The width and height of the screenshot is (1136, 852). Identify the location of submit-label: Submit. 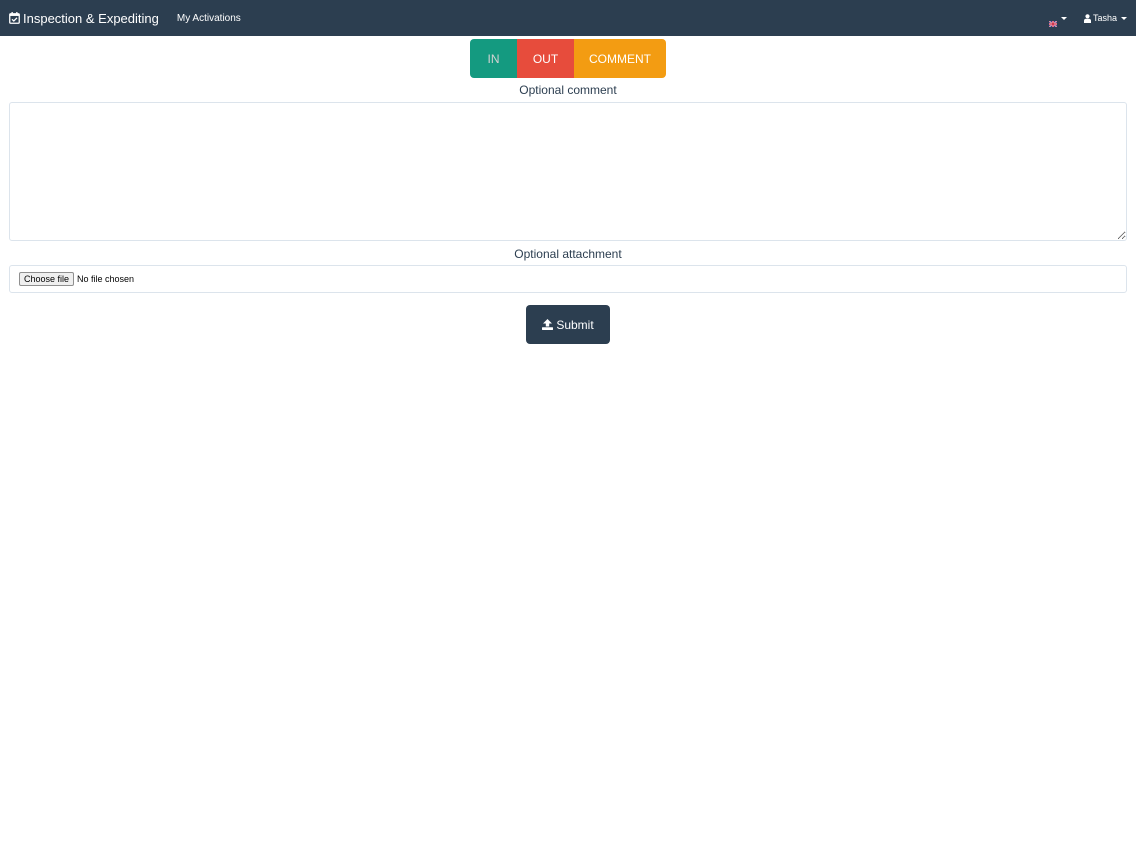
(575, 324).